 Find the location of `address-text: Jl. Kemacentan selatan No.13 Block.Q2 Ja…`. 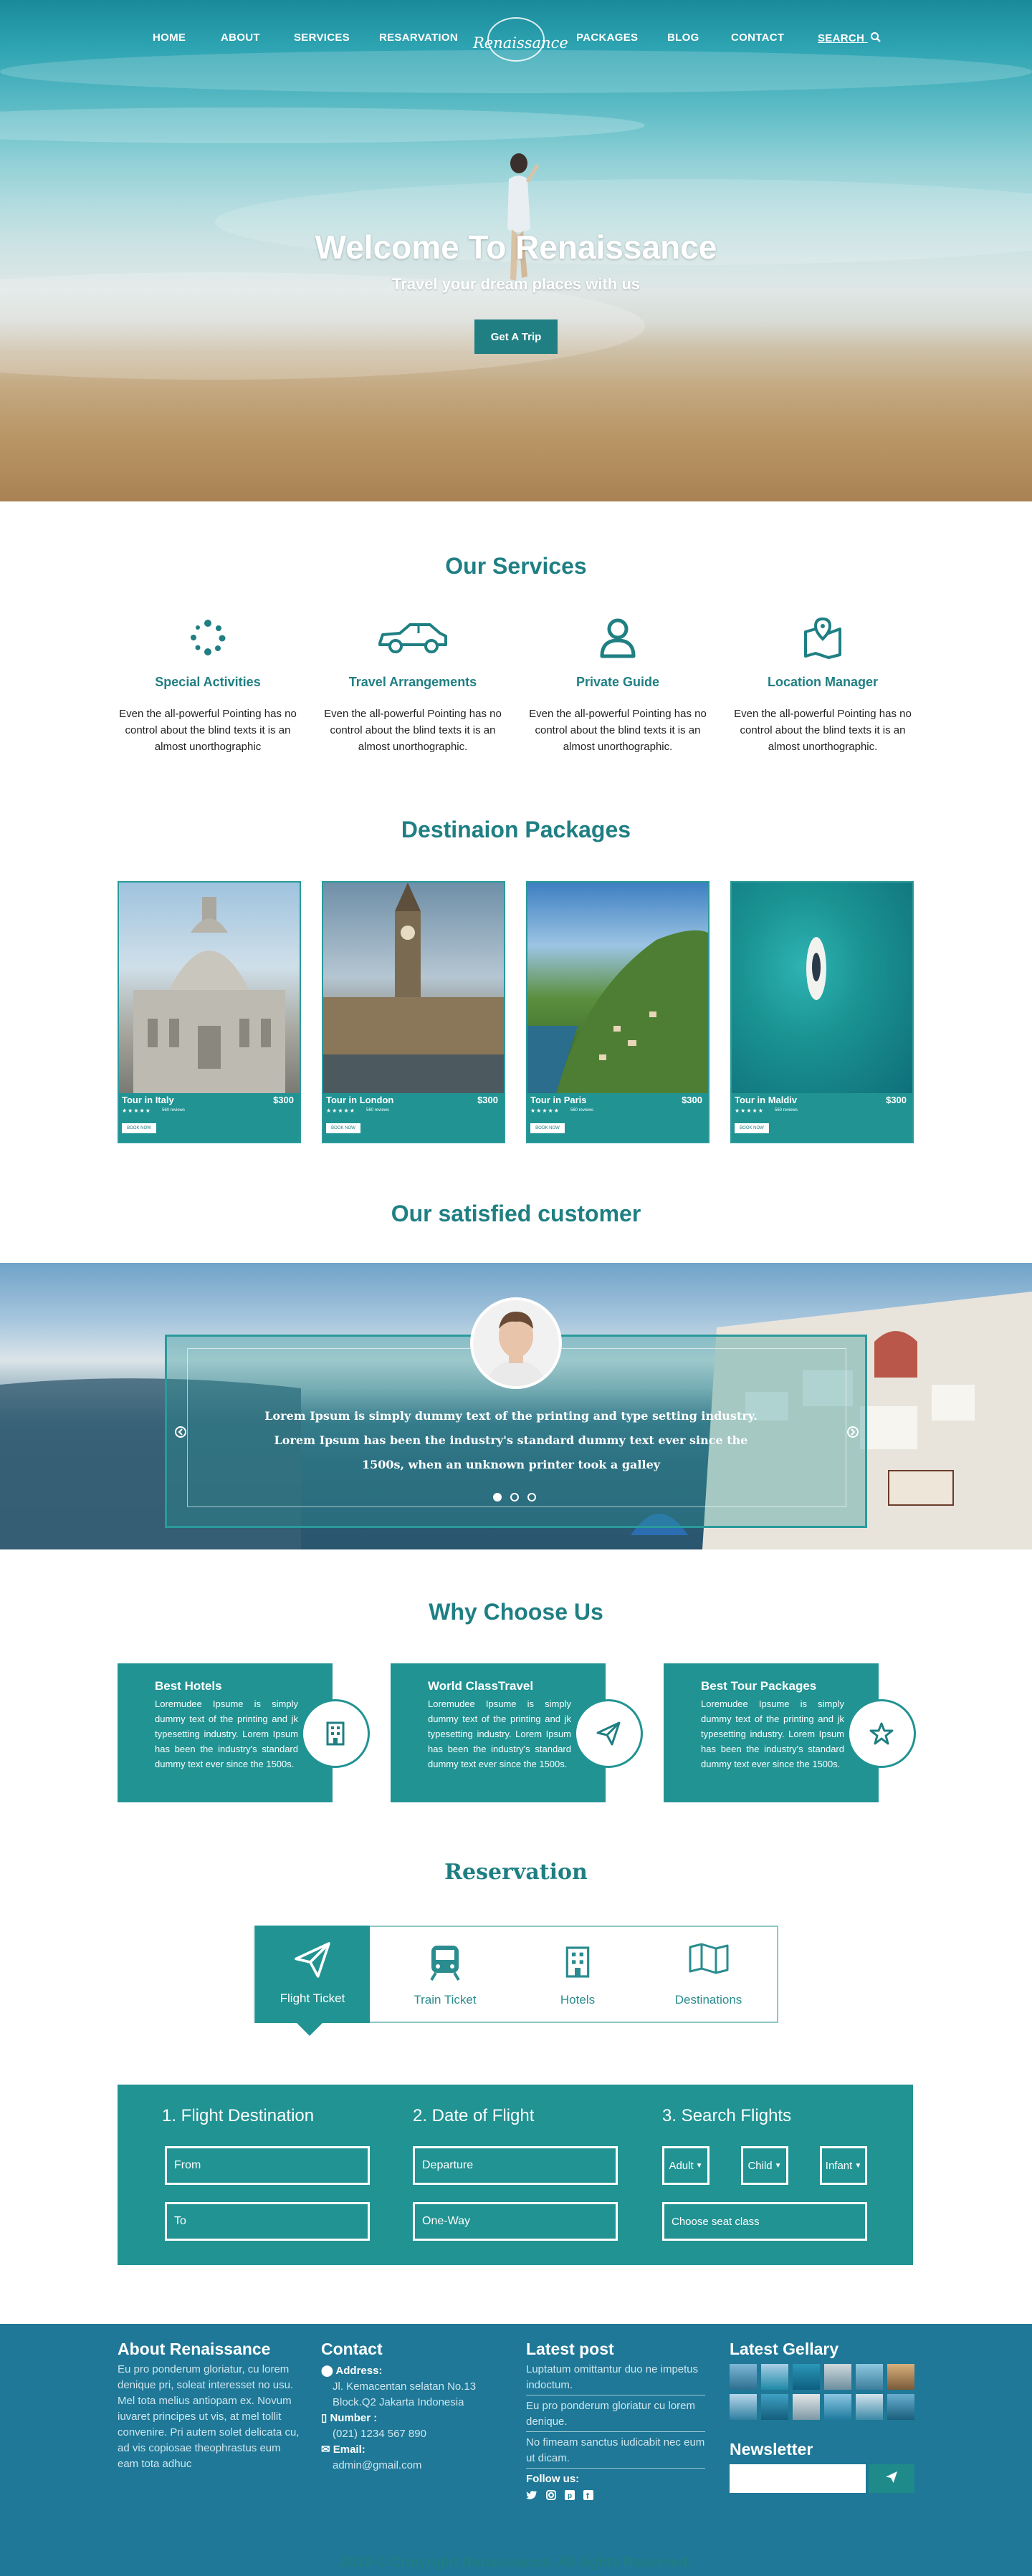

address-text: Jl. Kemacentan selatan No.13 Block.Q2 Ja… is located at coordinates (405, 2394).